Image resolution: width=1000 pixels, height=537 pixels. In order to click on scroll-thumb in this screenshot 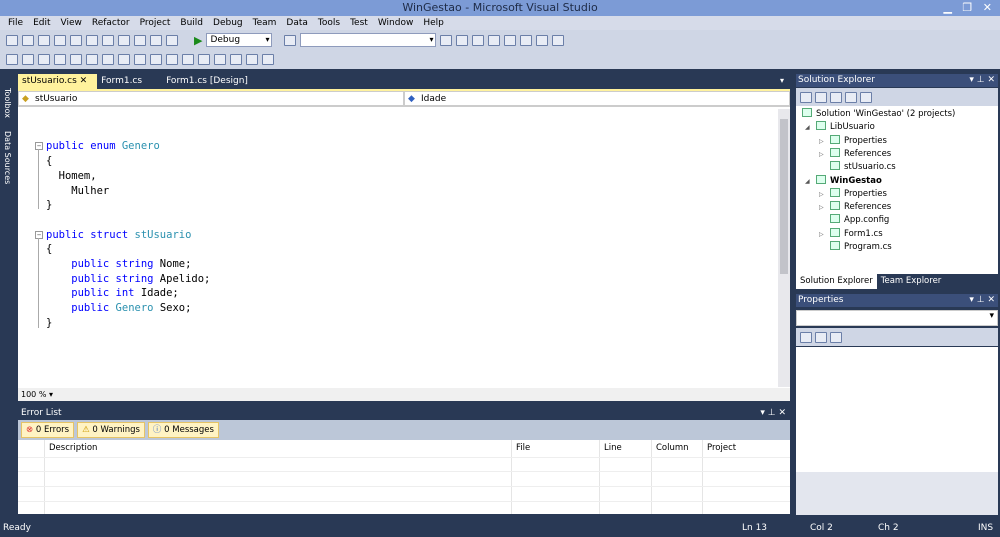, I will do `click(784, 196)`.